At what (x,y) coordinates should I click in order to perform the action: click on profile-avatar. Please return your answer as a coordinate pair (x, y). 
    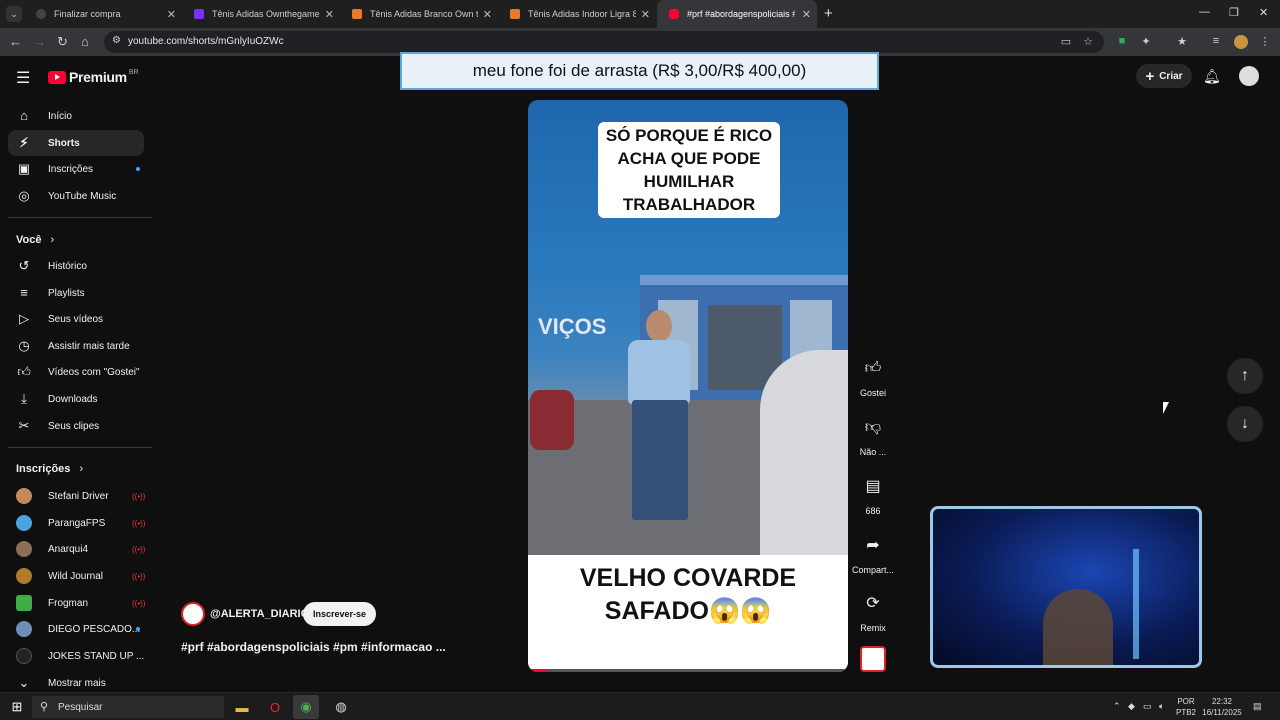
    Looking at the image, I should click on (1241, 42).